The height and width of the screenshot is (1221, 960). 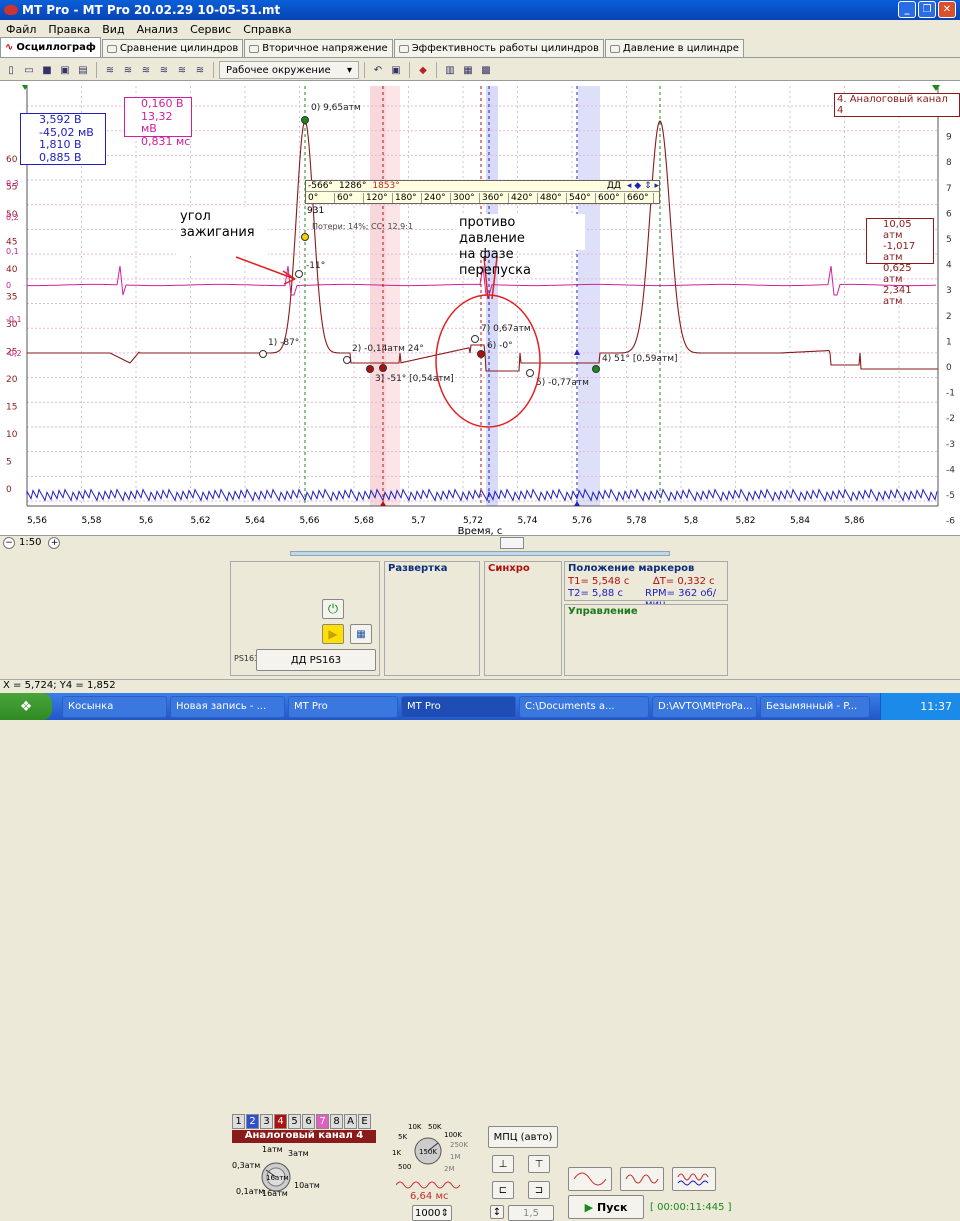 I want to click on close-button: ✕, so click(x=947, y=9).